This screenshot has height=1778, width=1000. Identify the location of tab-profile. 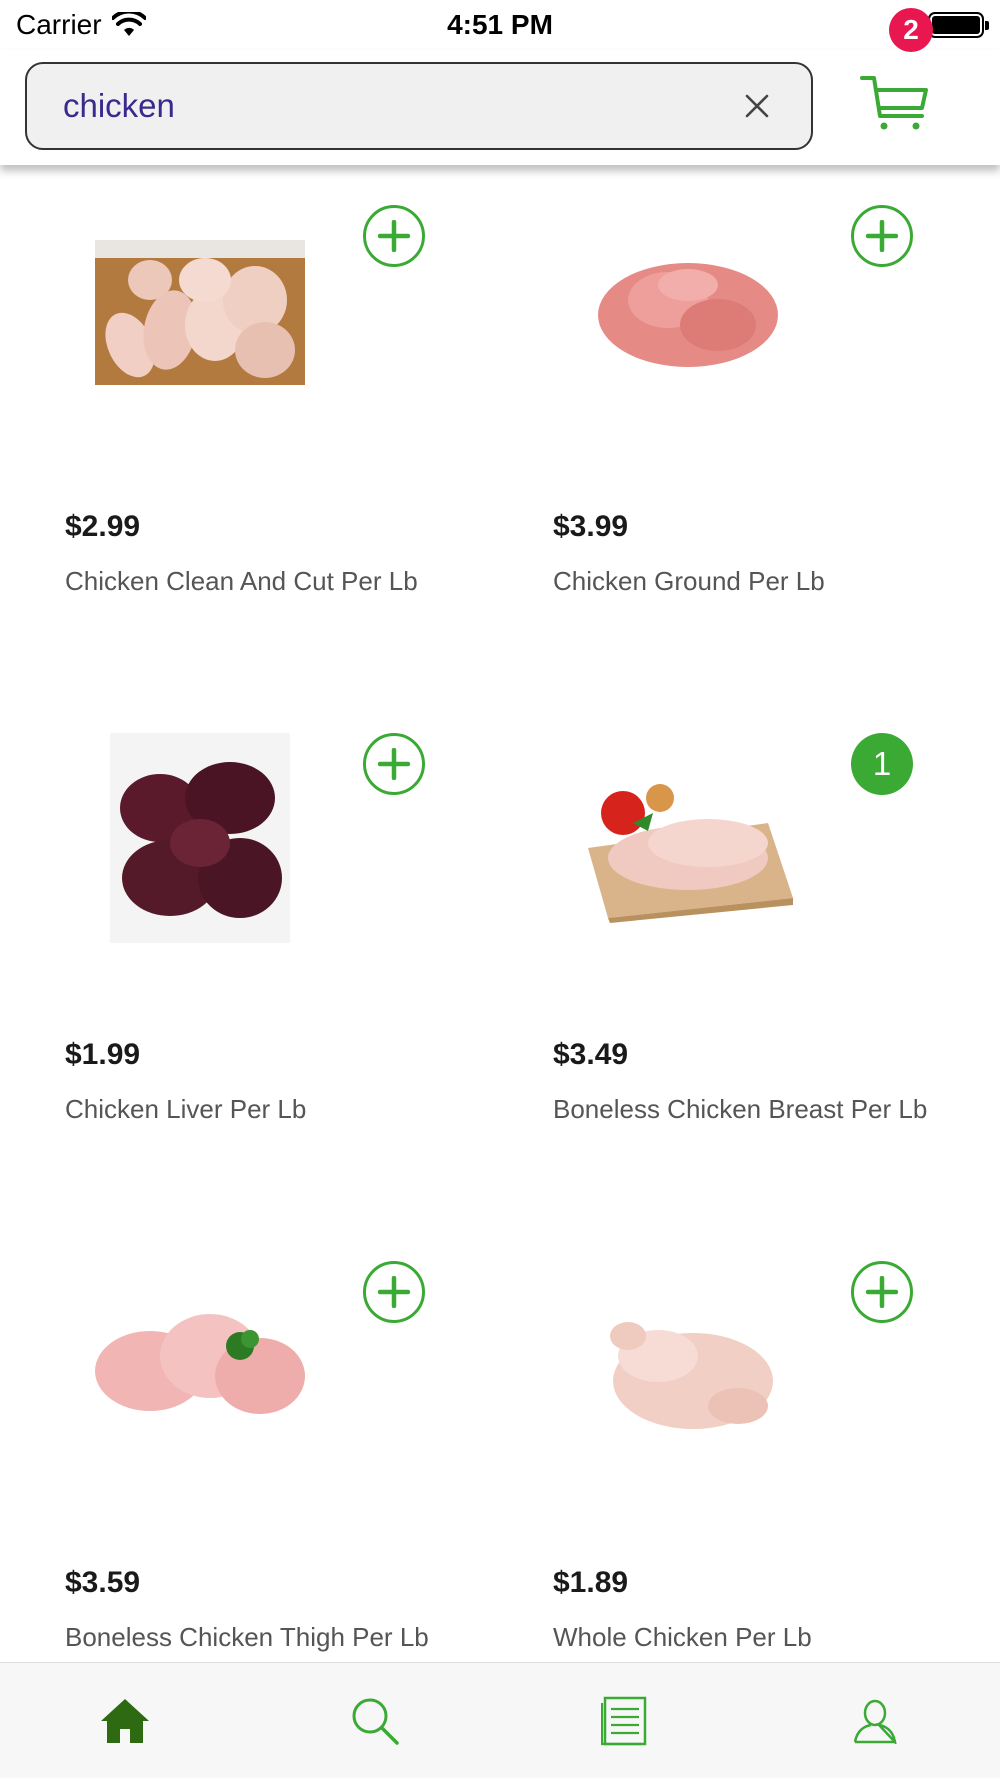
(875, 1720).